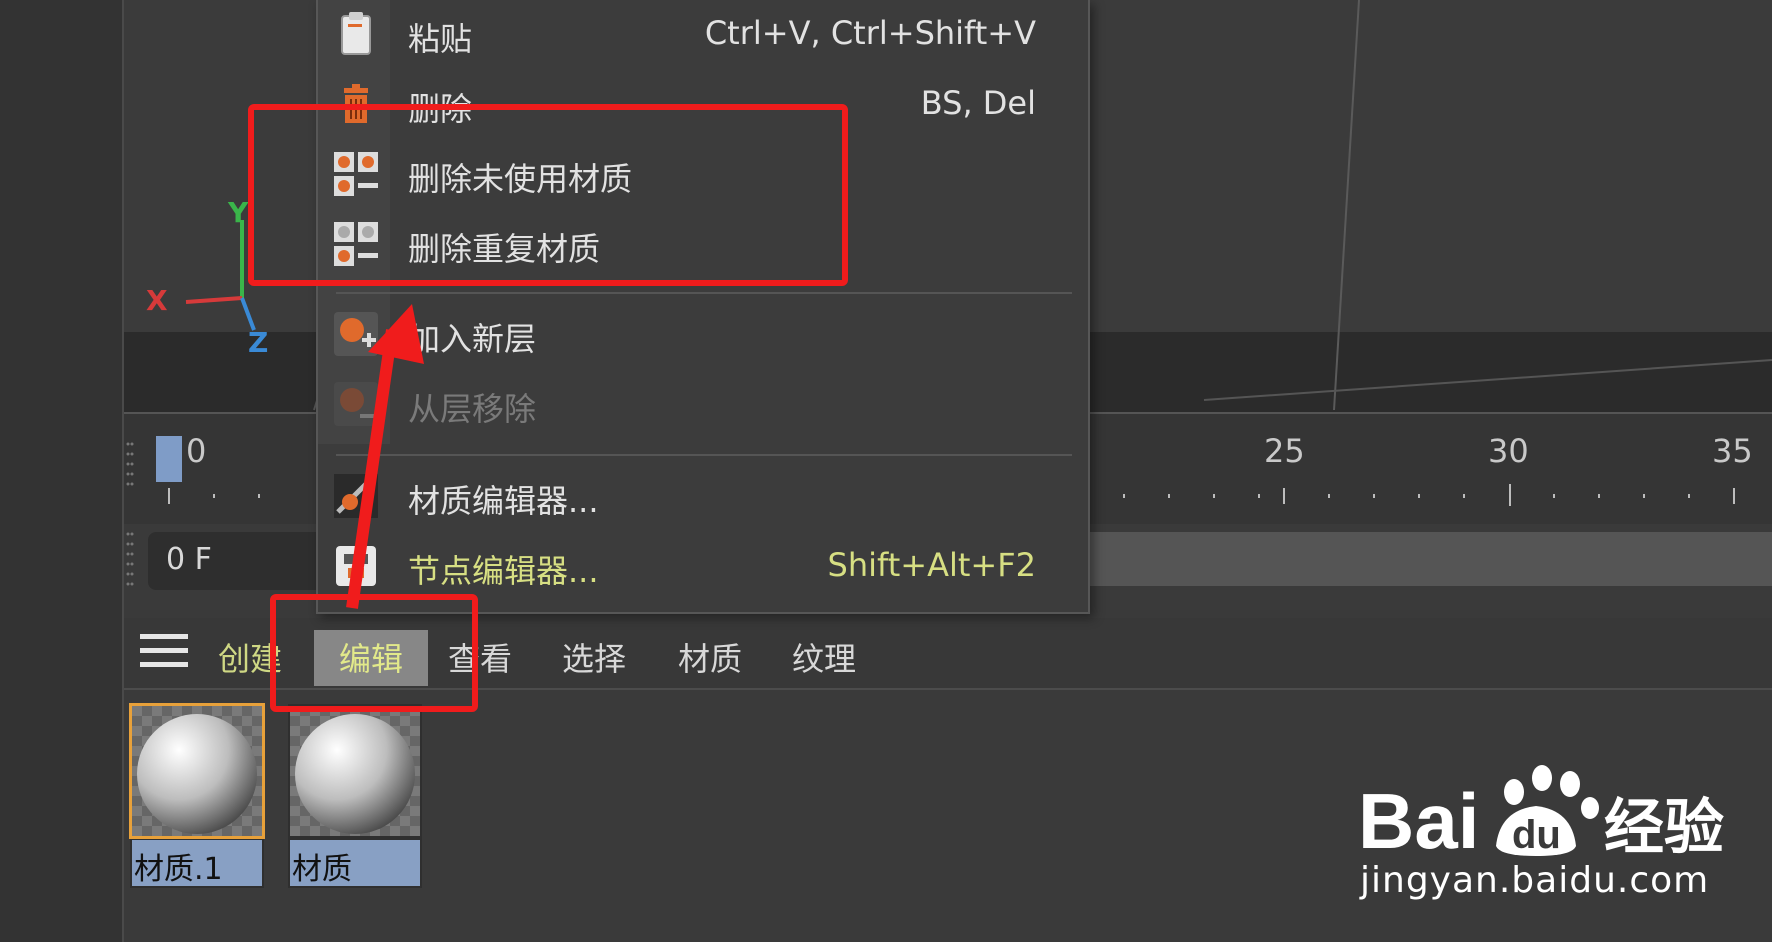 The image size is (1772, 942). I want to click on logo-text: Bai, so click(1418, 821).